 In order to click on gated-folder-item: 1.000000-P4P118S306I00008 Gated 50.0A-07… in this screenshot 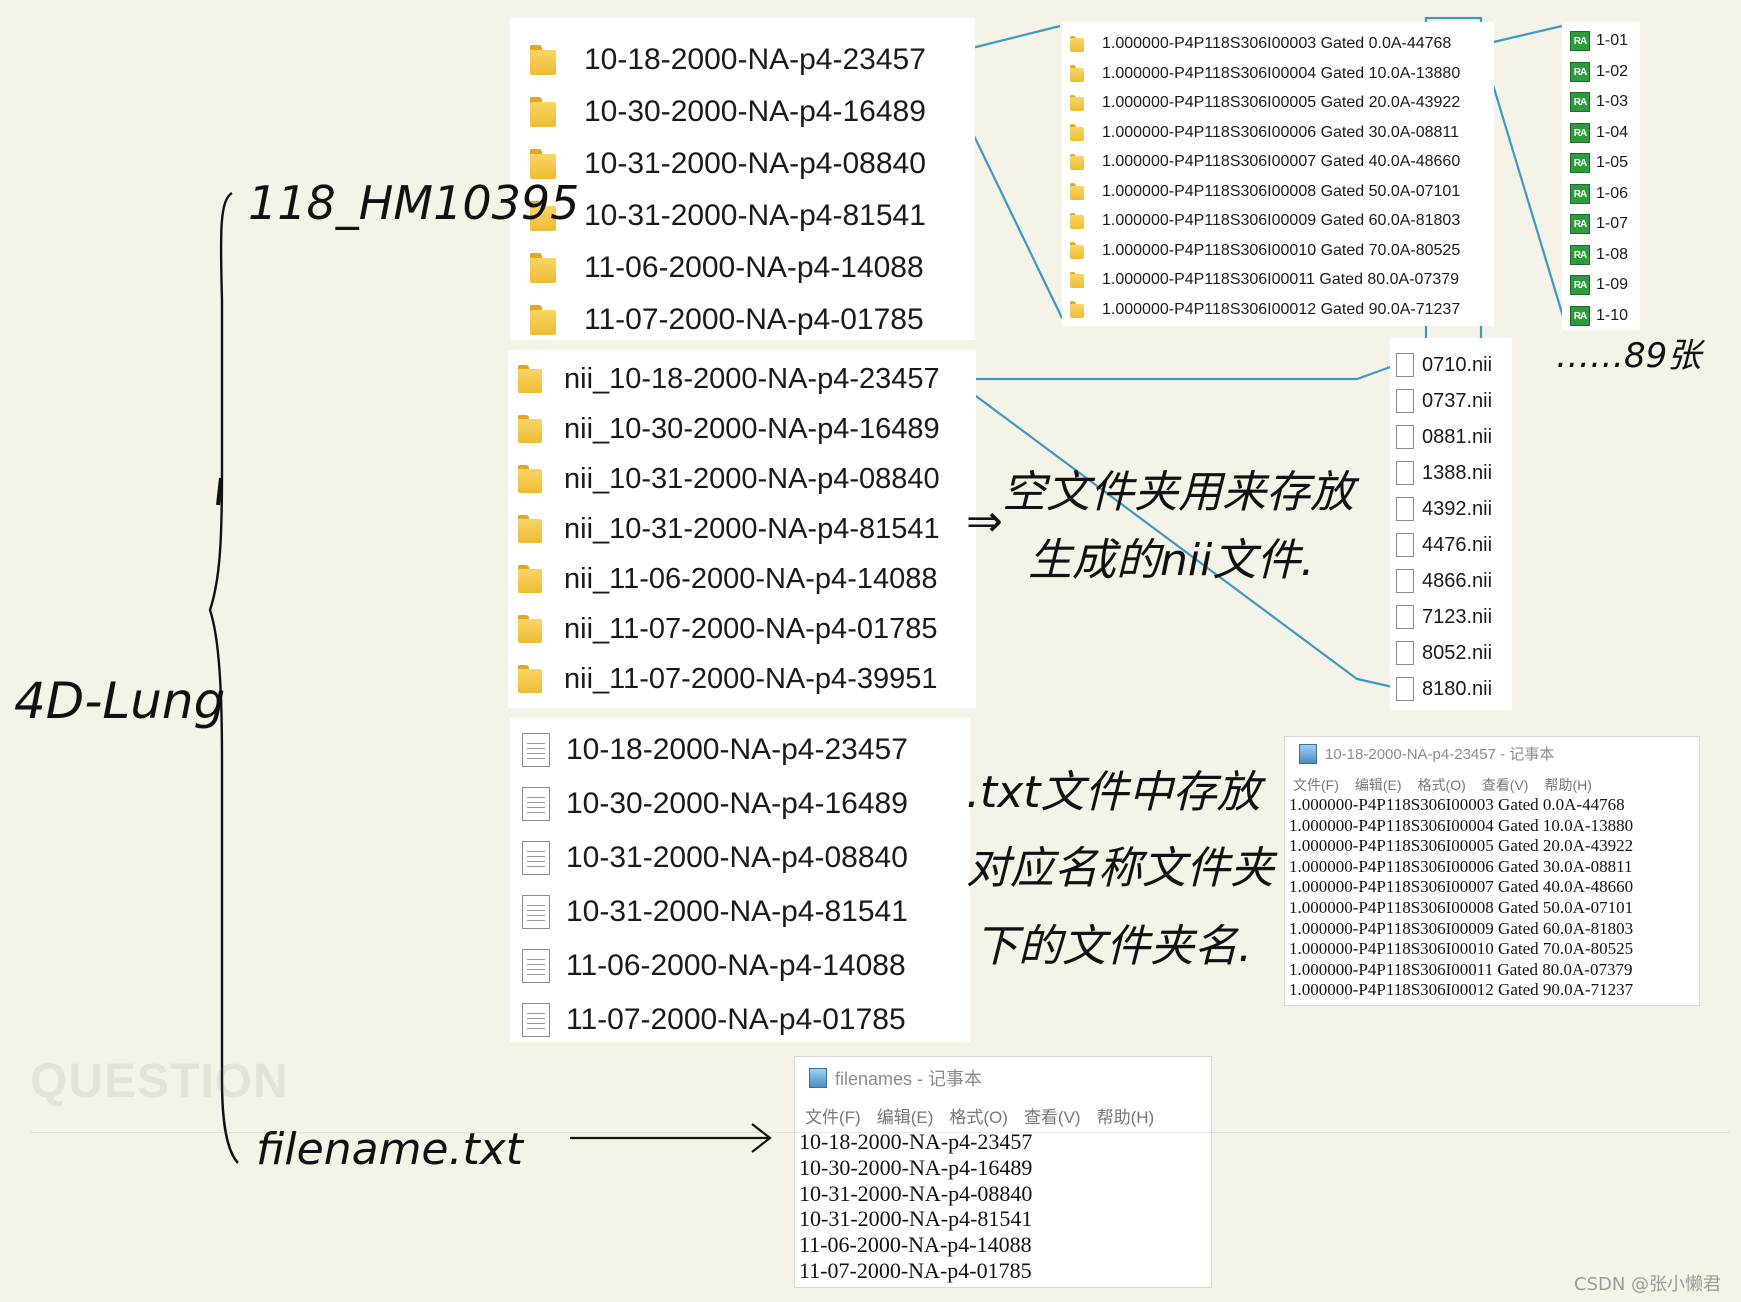, I will do `click(1265, 192)`.